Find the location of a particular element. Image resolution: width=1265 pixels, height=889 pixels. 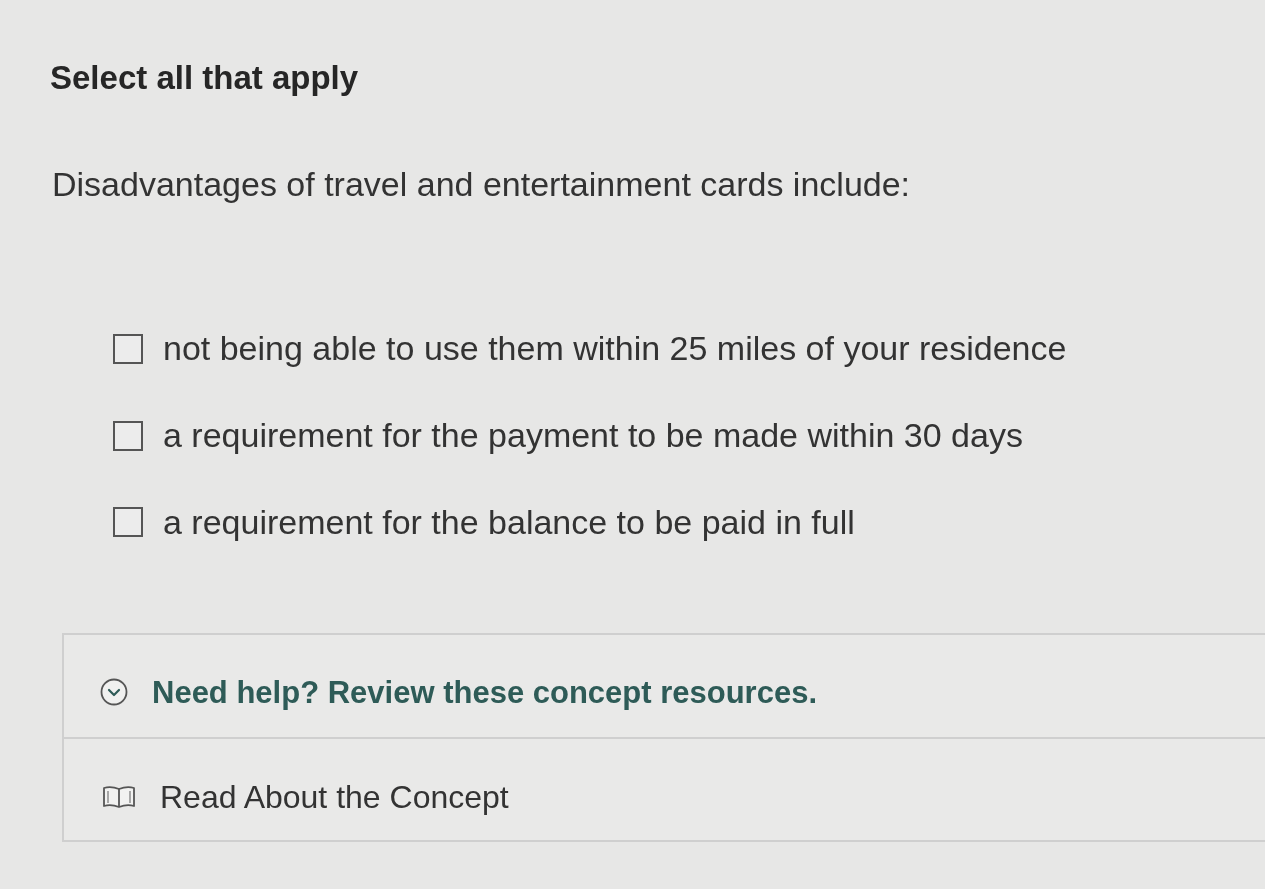

concept-link: Read About the Concept is located at coordinates (305, 797).